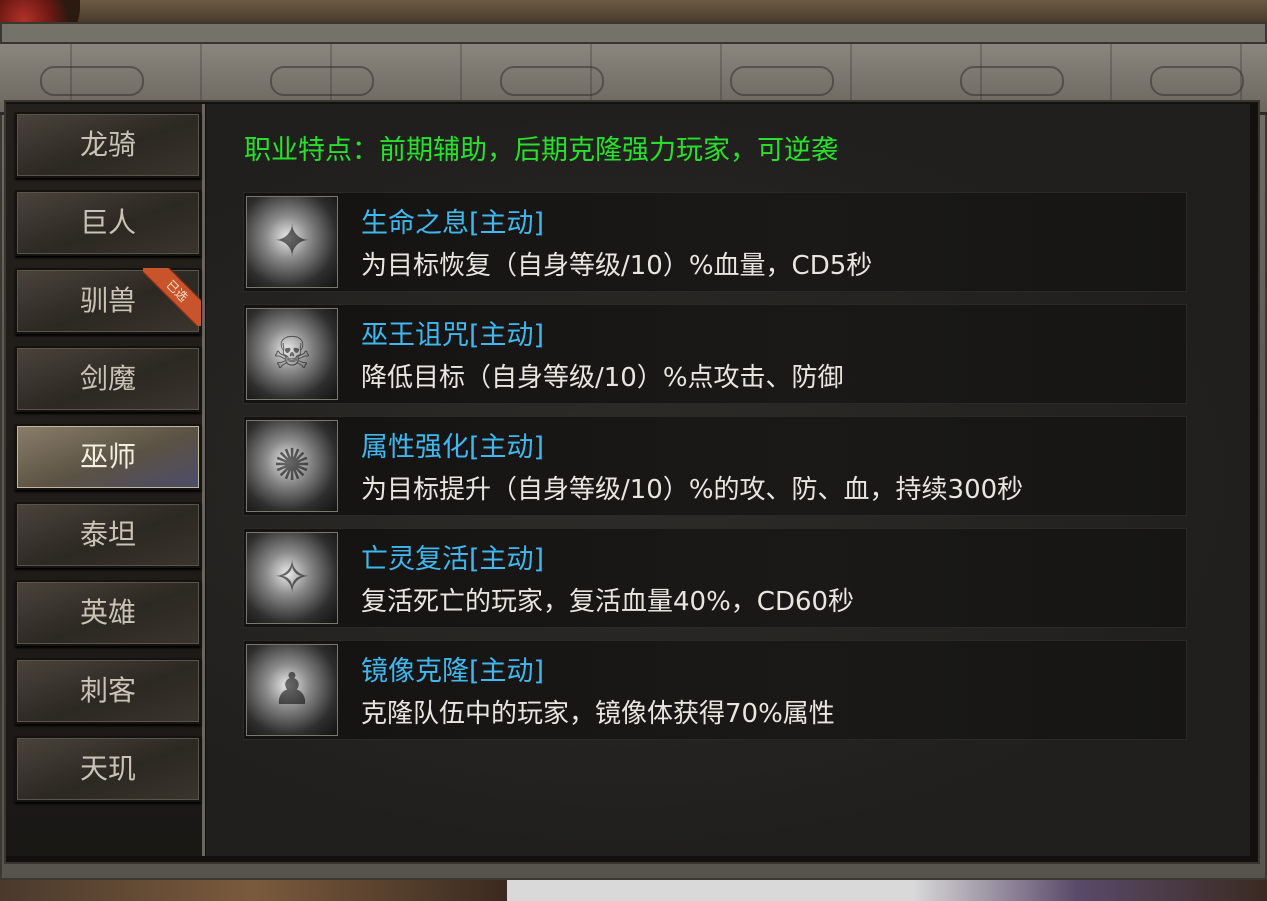 Image resolution: width=1267 pixels, height=901 pixels. I want to click on tab-label: 巨人, so click(107, 222).